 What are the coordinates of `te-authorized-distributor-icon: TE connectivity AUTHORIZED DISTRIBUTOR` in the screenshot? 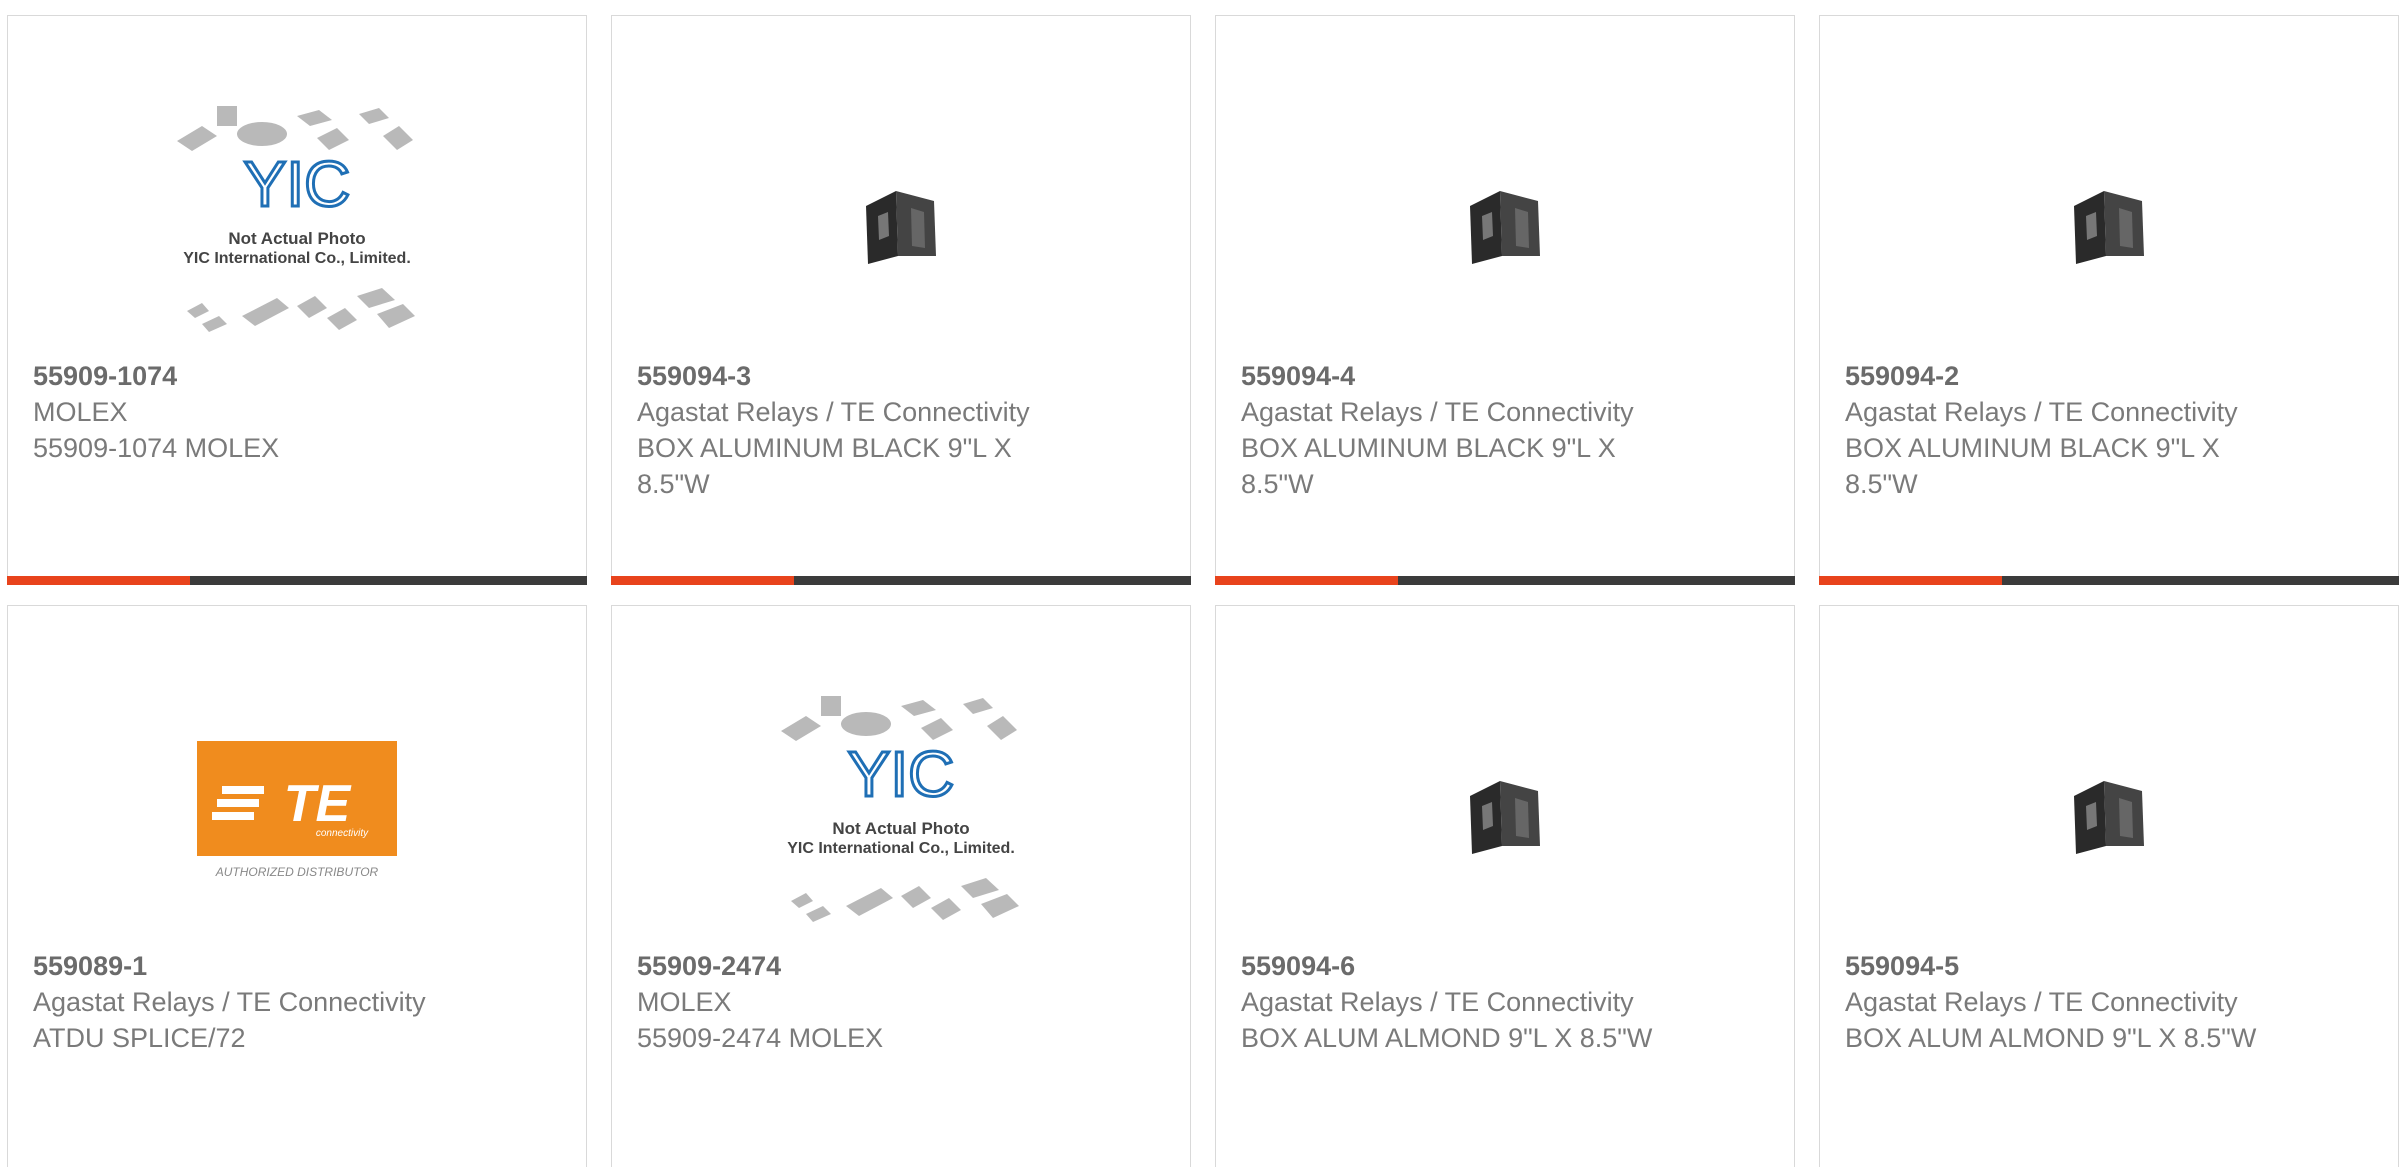 It's located at (297, 810).